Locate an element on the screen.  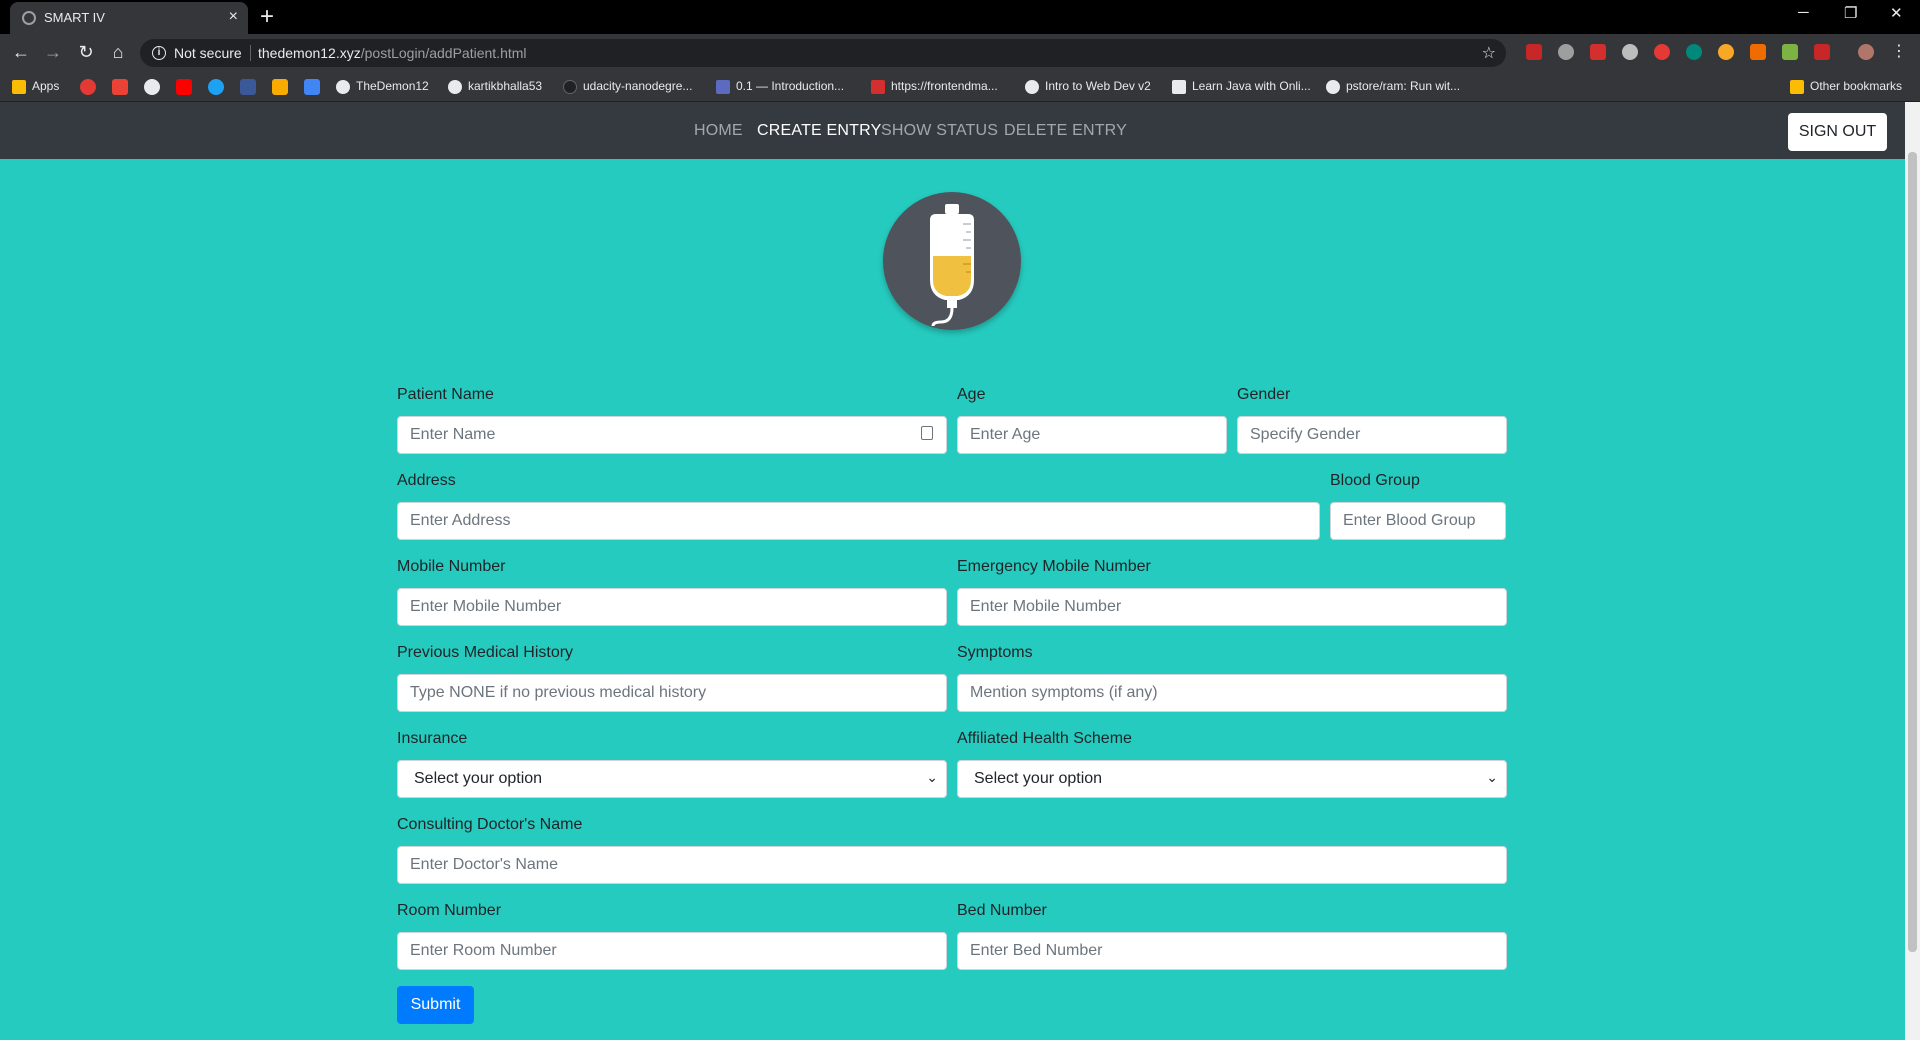
other-bookmarks: Other bookmarks is located at coordinates (1846, 86).